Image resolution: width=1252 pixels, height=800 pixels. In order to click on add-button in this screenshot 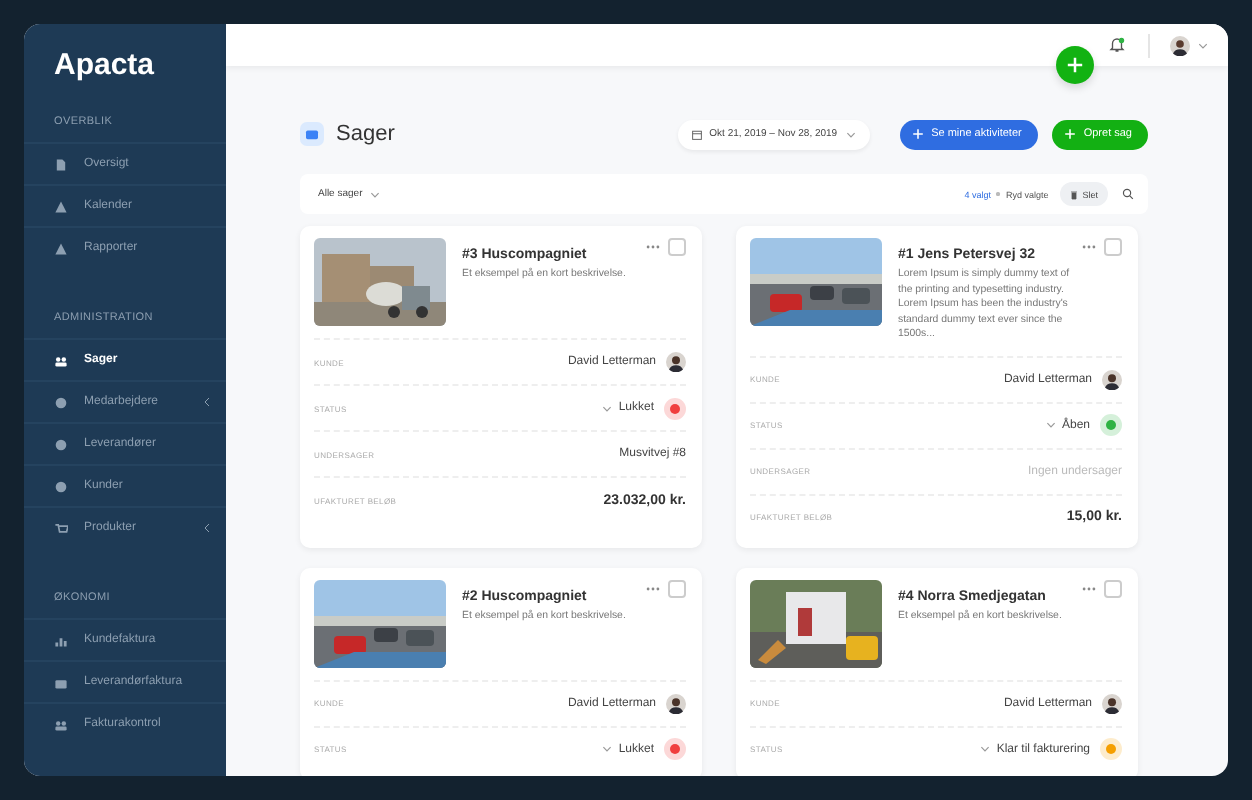, I will do `click(1075, 65)`.